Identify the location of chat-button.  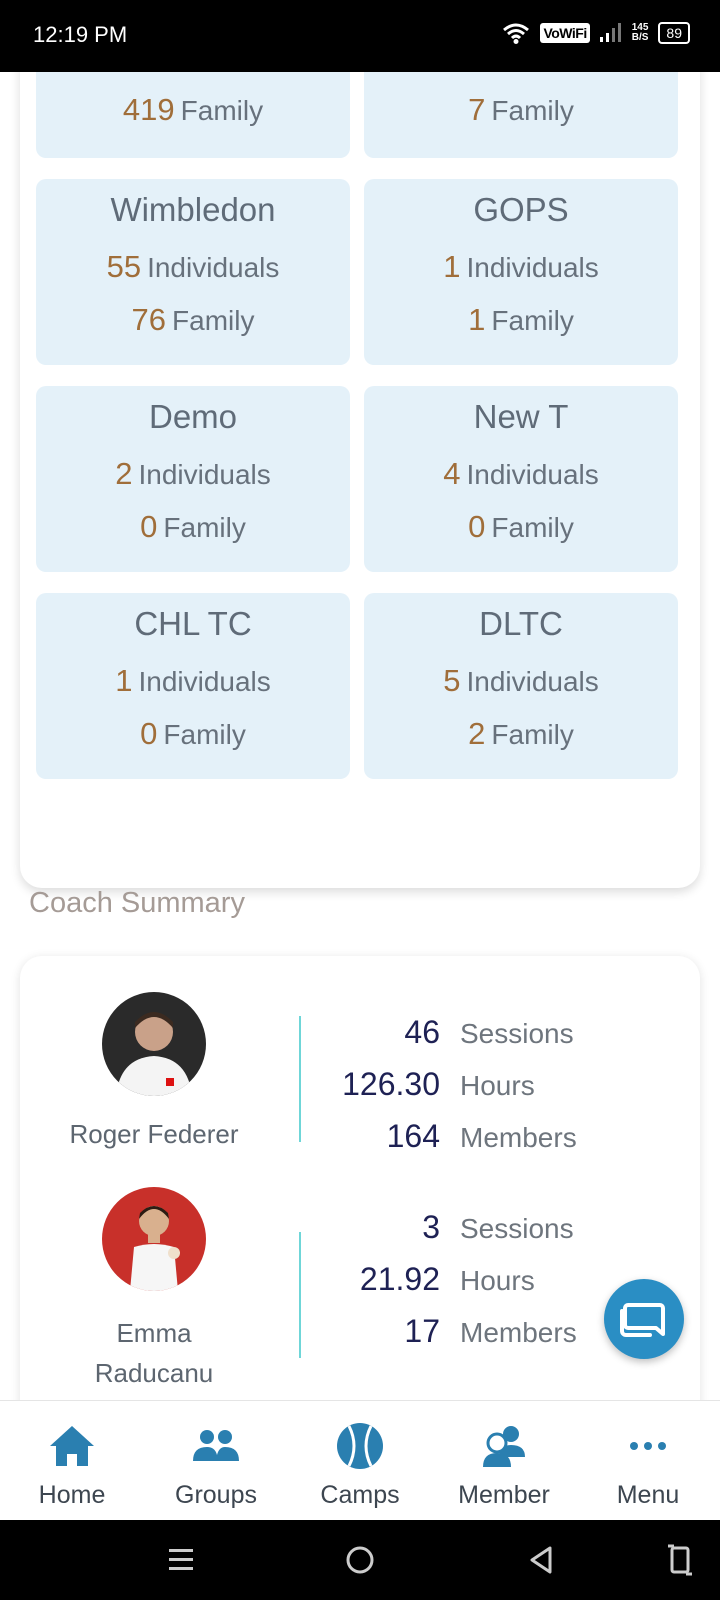
(644, 1319).